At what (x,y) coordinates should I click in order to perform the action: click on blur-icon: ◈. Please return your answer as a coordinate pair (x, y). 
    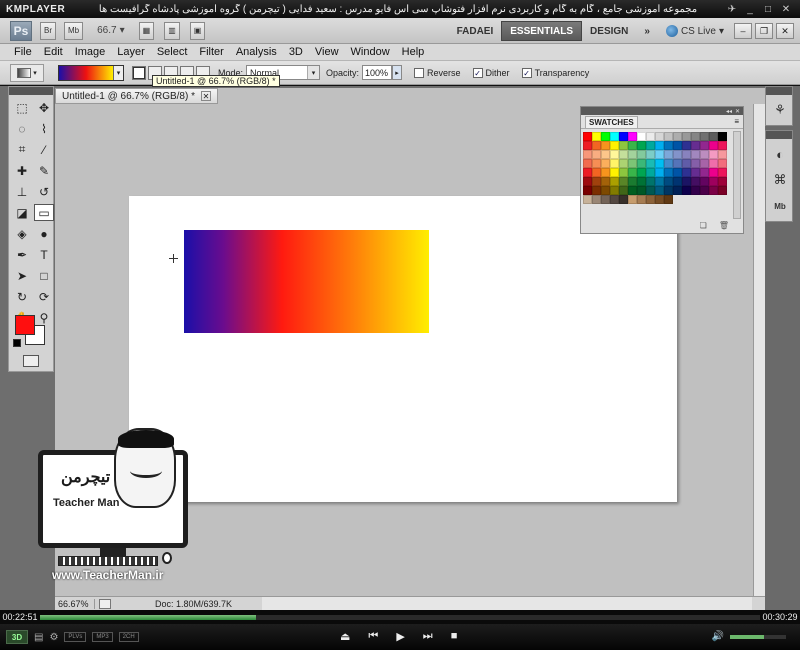
    Looking at the image, I should click on (22, 233).